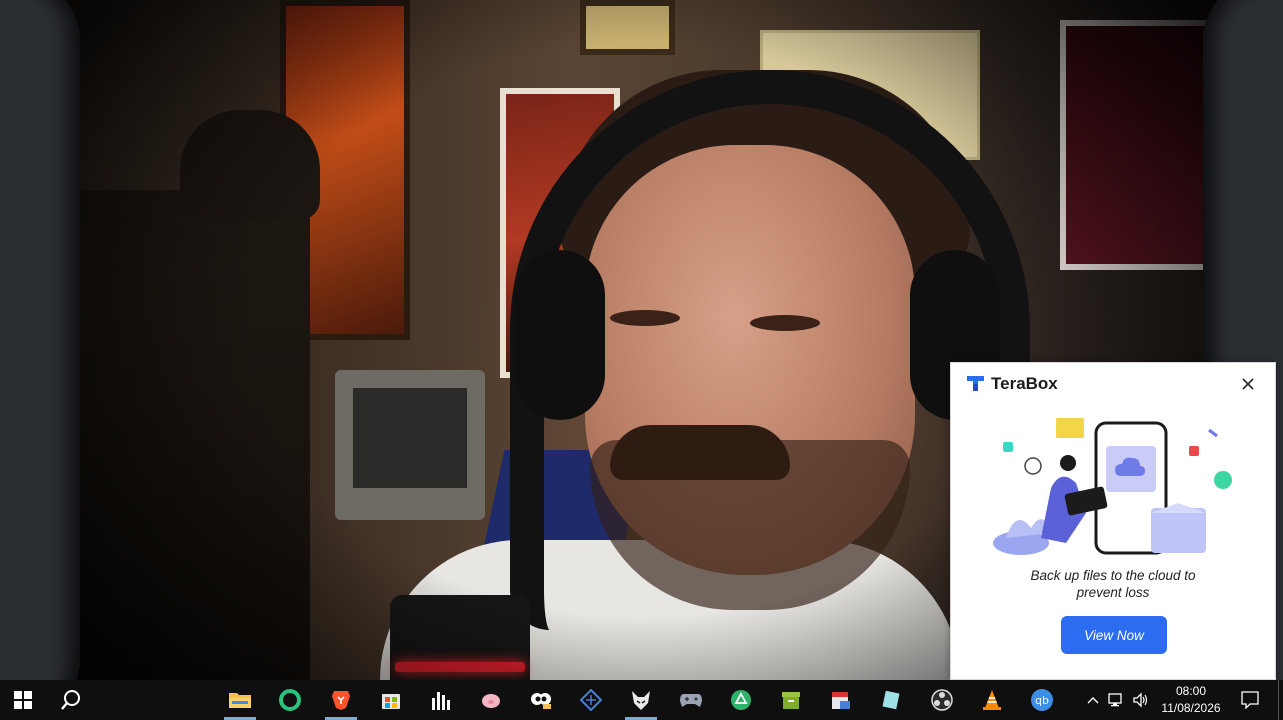 Image resolution: width=1283 pixels, height=720 pixels. I want to click on action-center-button, so click(1250, 700).